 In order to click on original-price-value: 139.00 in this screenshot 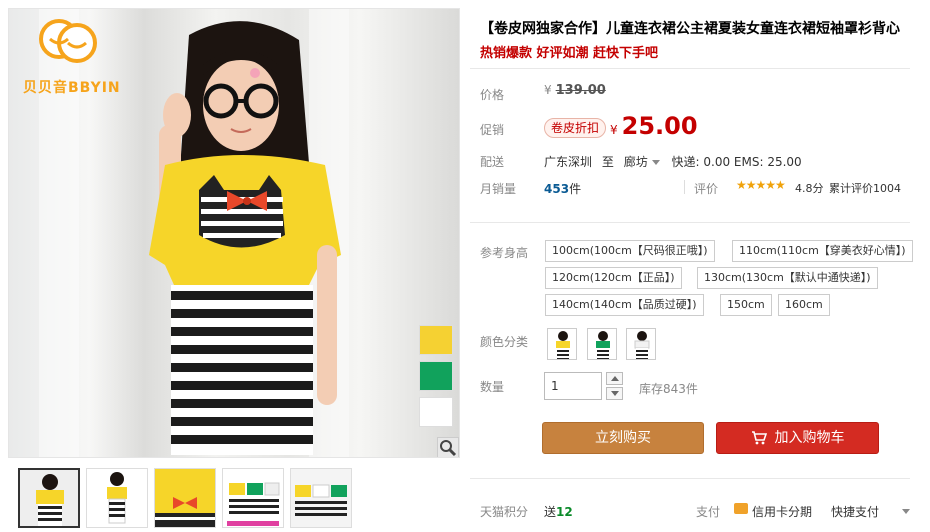, I will do `click(580, 90)`.